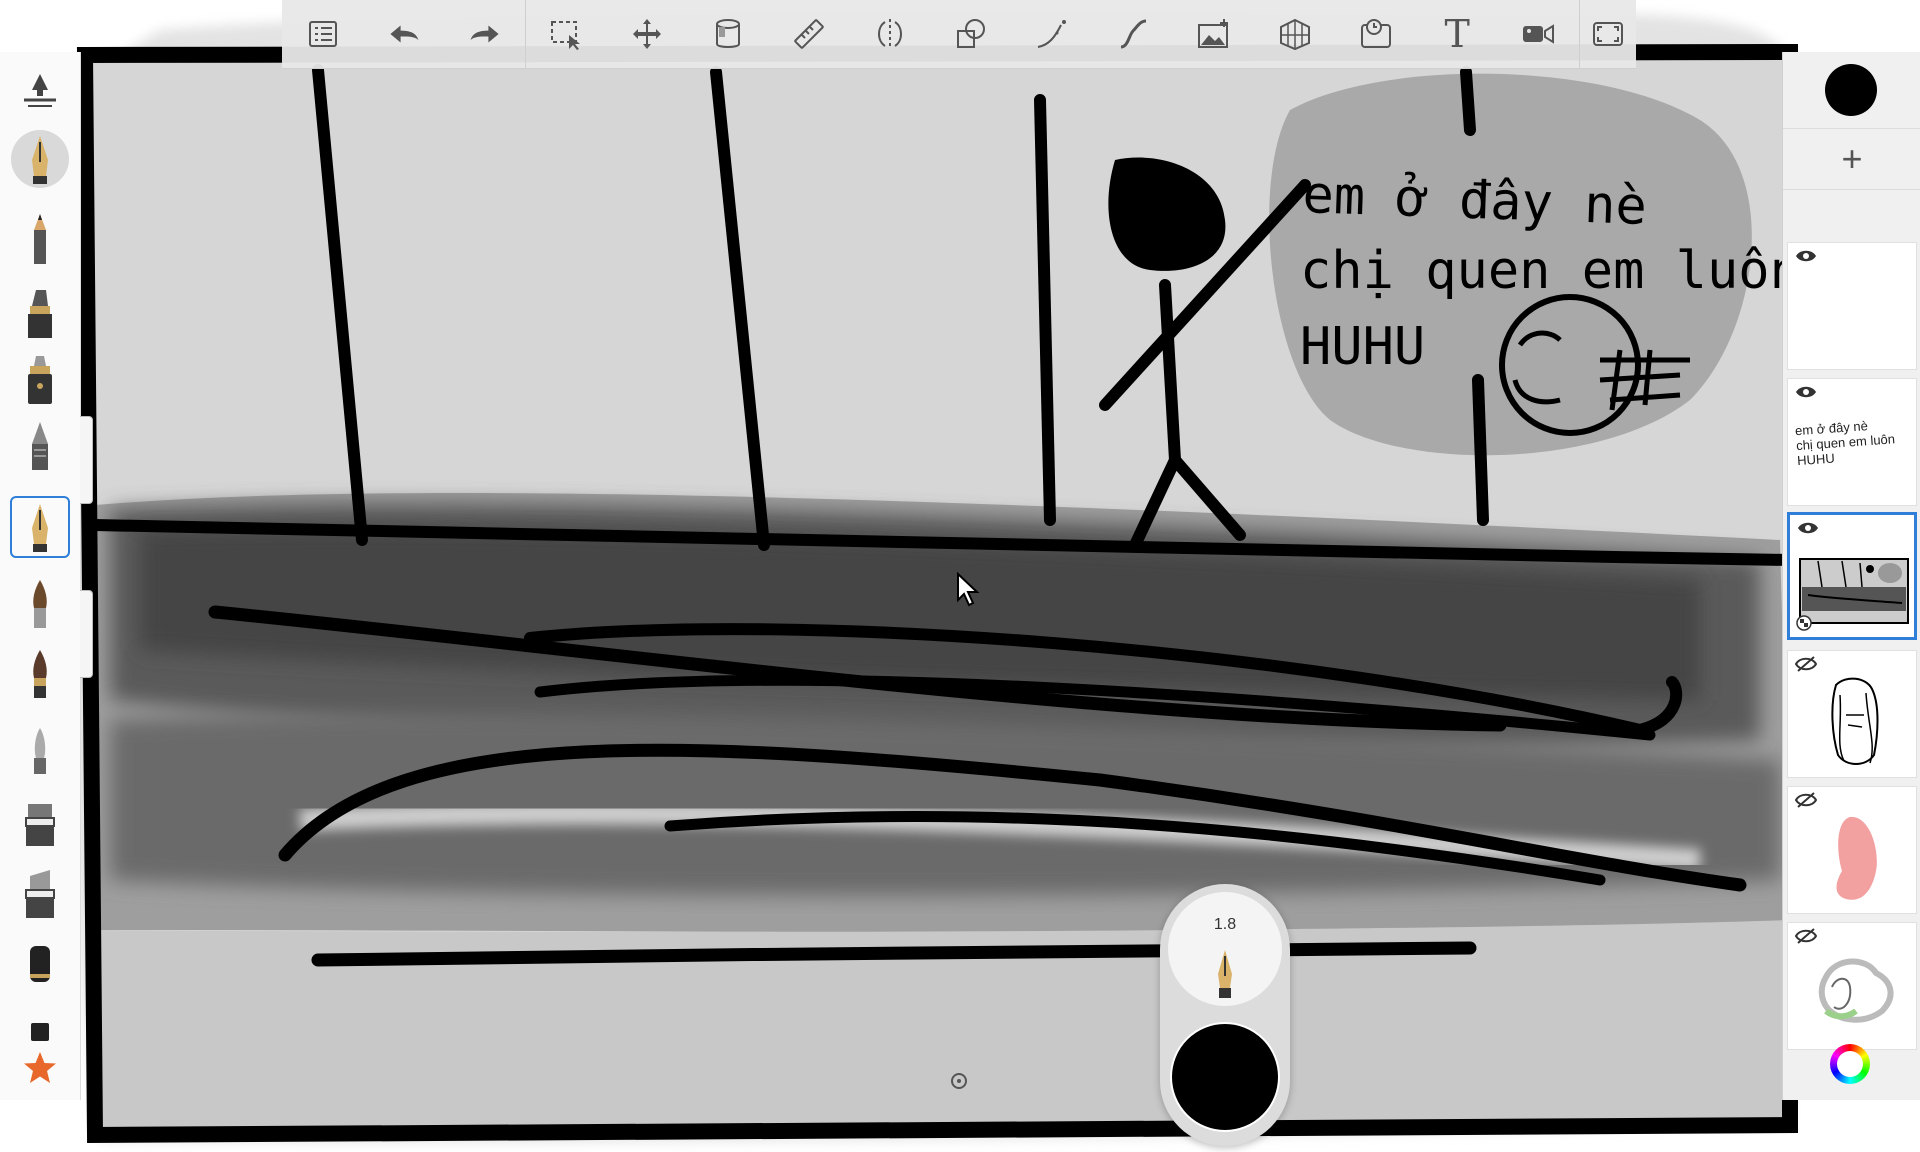  I want to click on text-tool-button: T, so click(1457, 34).